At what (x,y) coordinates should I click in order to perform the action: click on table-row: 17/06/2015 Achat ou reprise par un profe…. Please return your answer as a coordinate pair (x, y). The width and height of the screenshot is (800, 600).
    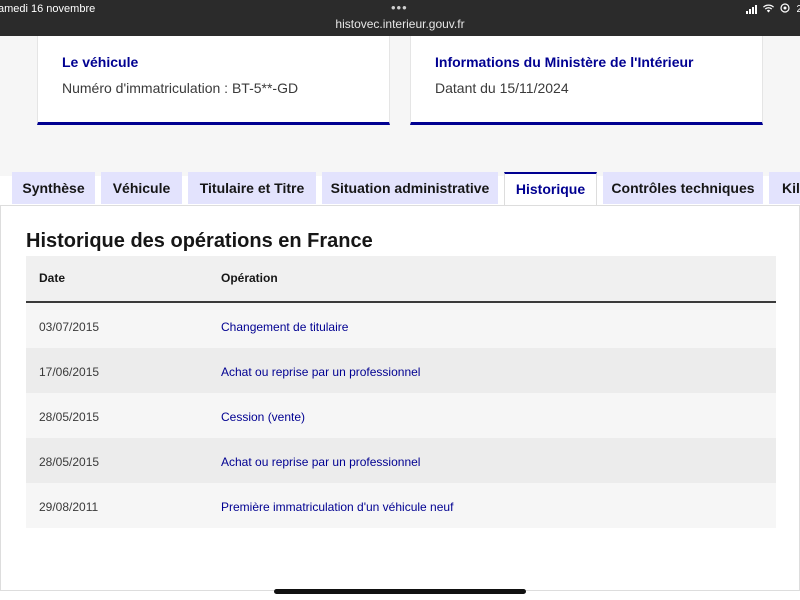
    Looking at the image, I should click on (401, 370).